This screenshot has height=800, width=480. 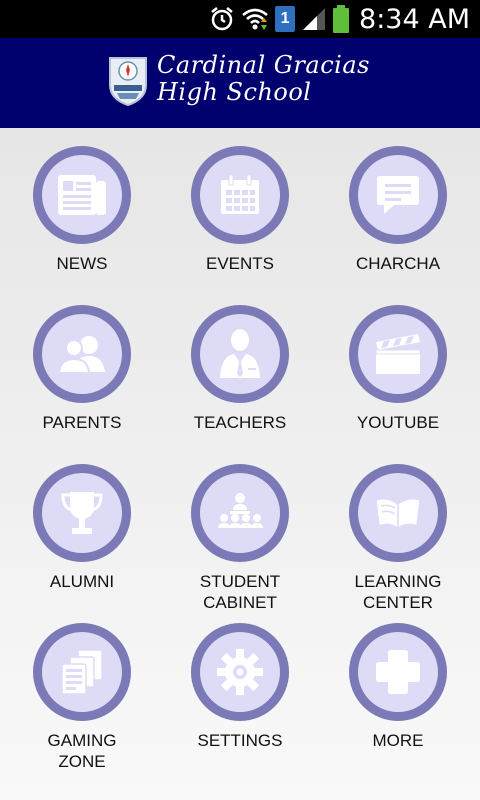 I want to click on menu-item-parents: PARENTS, so click(x=82, y=369).